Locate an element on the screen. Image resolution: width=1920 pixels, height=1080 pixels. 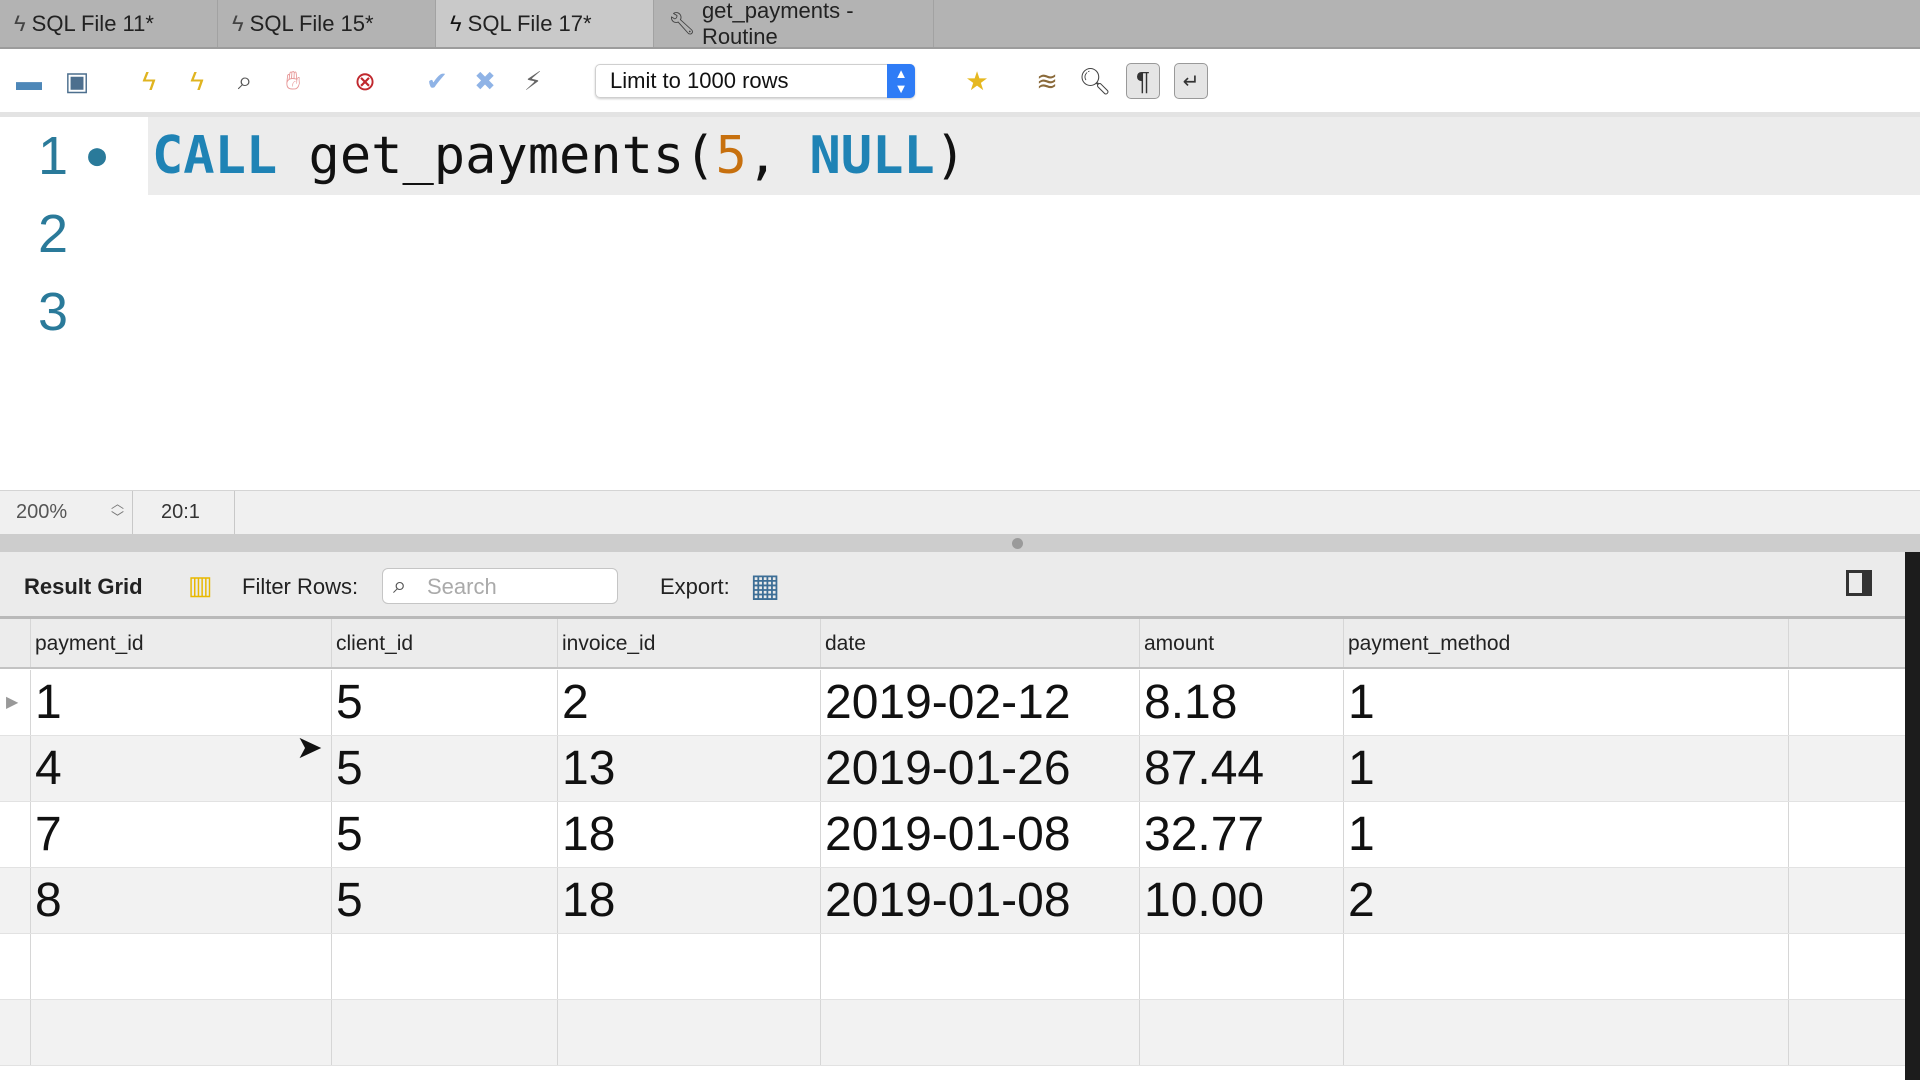
stop-on-error-icon: ⊗ is located at coordinates (365, 81).